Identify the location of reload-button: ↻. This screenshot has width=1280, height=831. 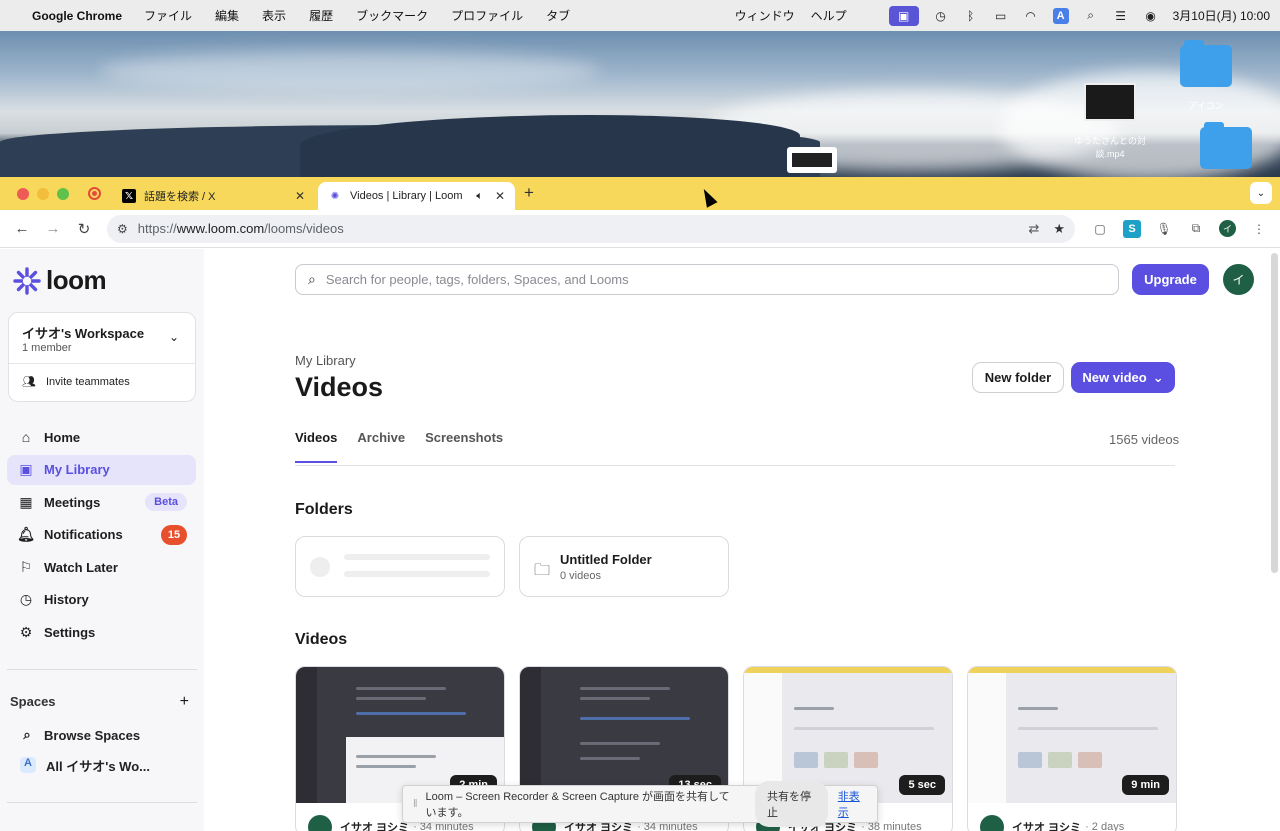
(84, 229).